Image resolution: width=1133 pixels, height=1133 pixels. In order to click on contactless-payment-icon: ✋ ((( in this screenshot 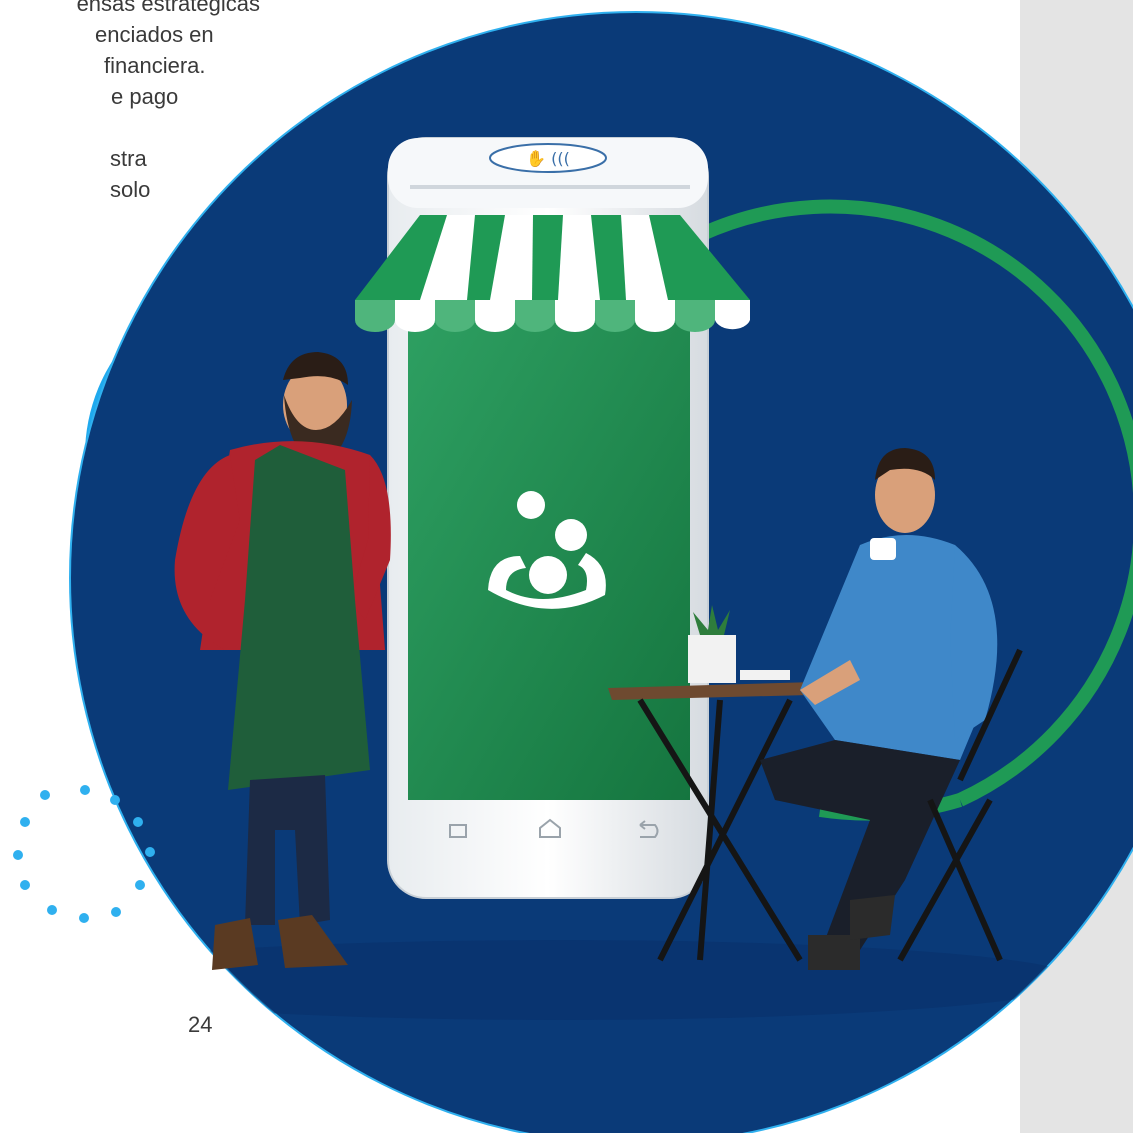, I will do `click(548, 158)`.